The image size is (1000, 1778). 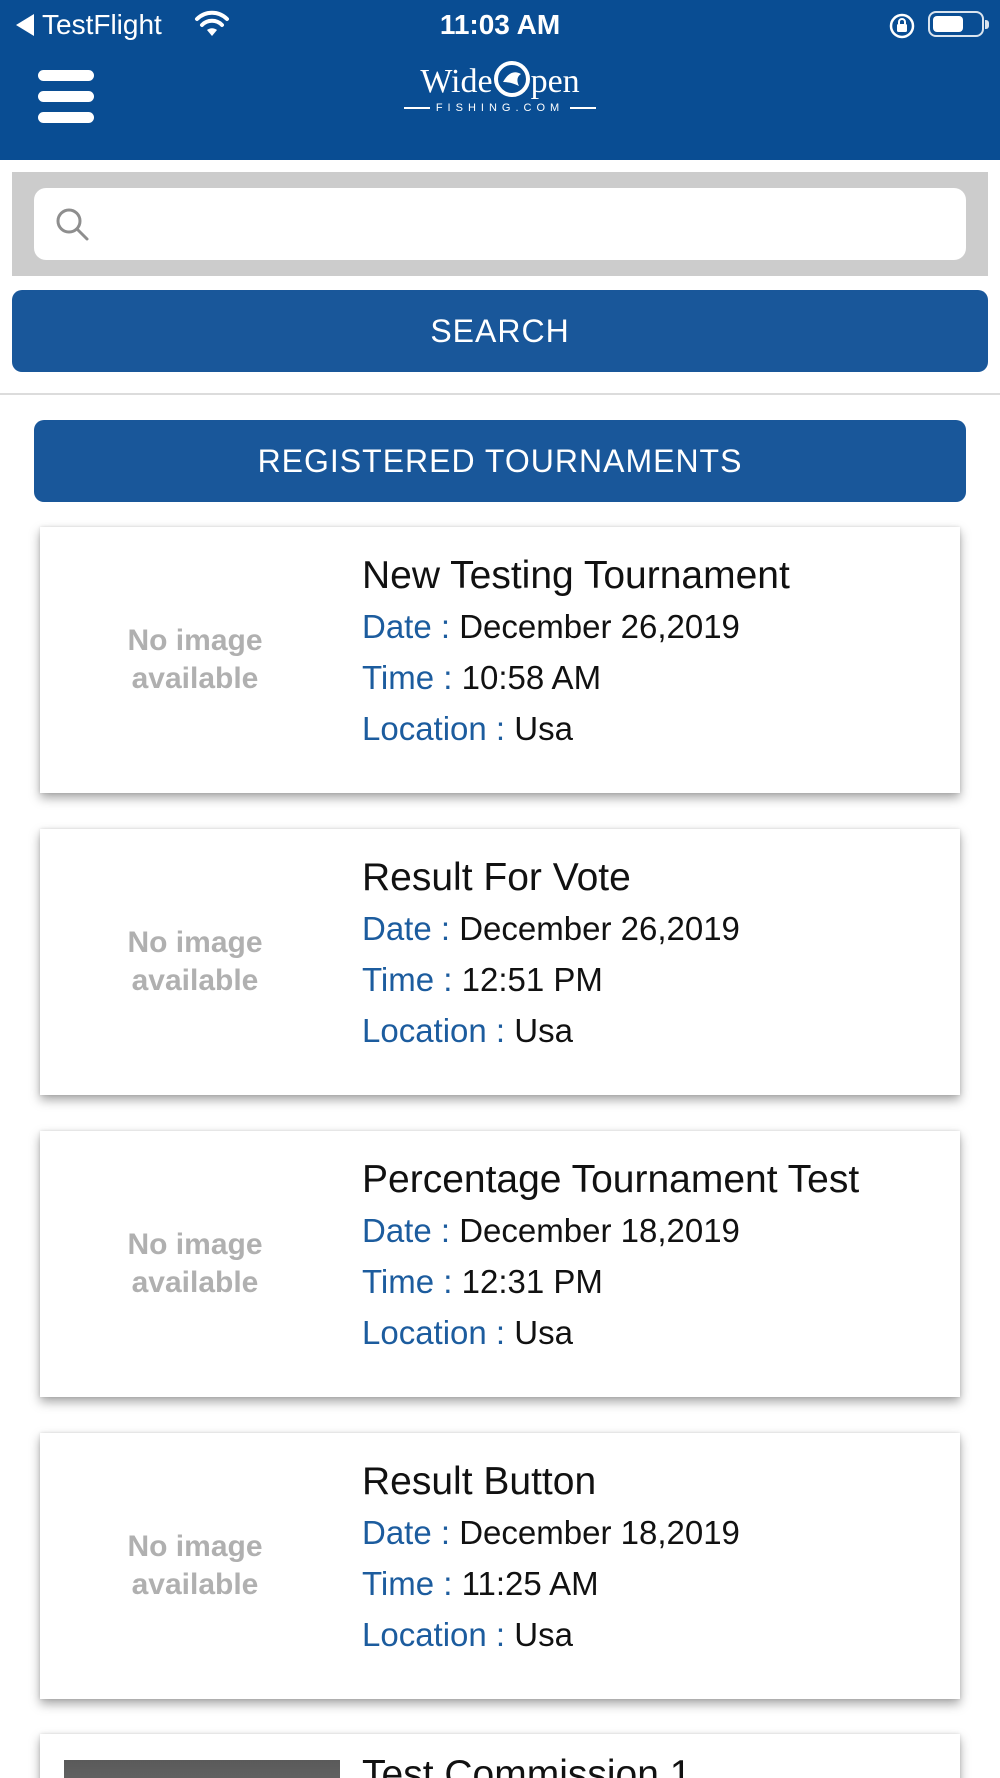 What do you see at coordinates (66, 97) in the screenshot?
I see `hamburger-menu-icon` at bounding box center [66, 97].